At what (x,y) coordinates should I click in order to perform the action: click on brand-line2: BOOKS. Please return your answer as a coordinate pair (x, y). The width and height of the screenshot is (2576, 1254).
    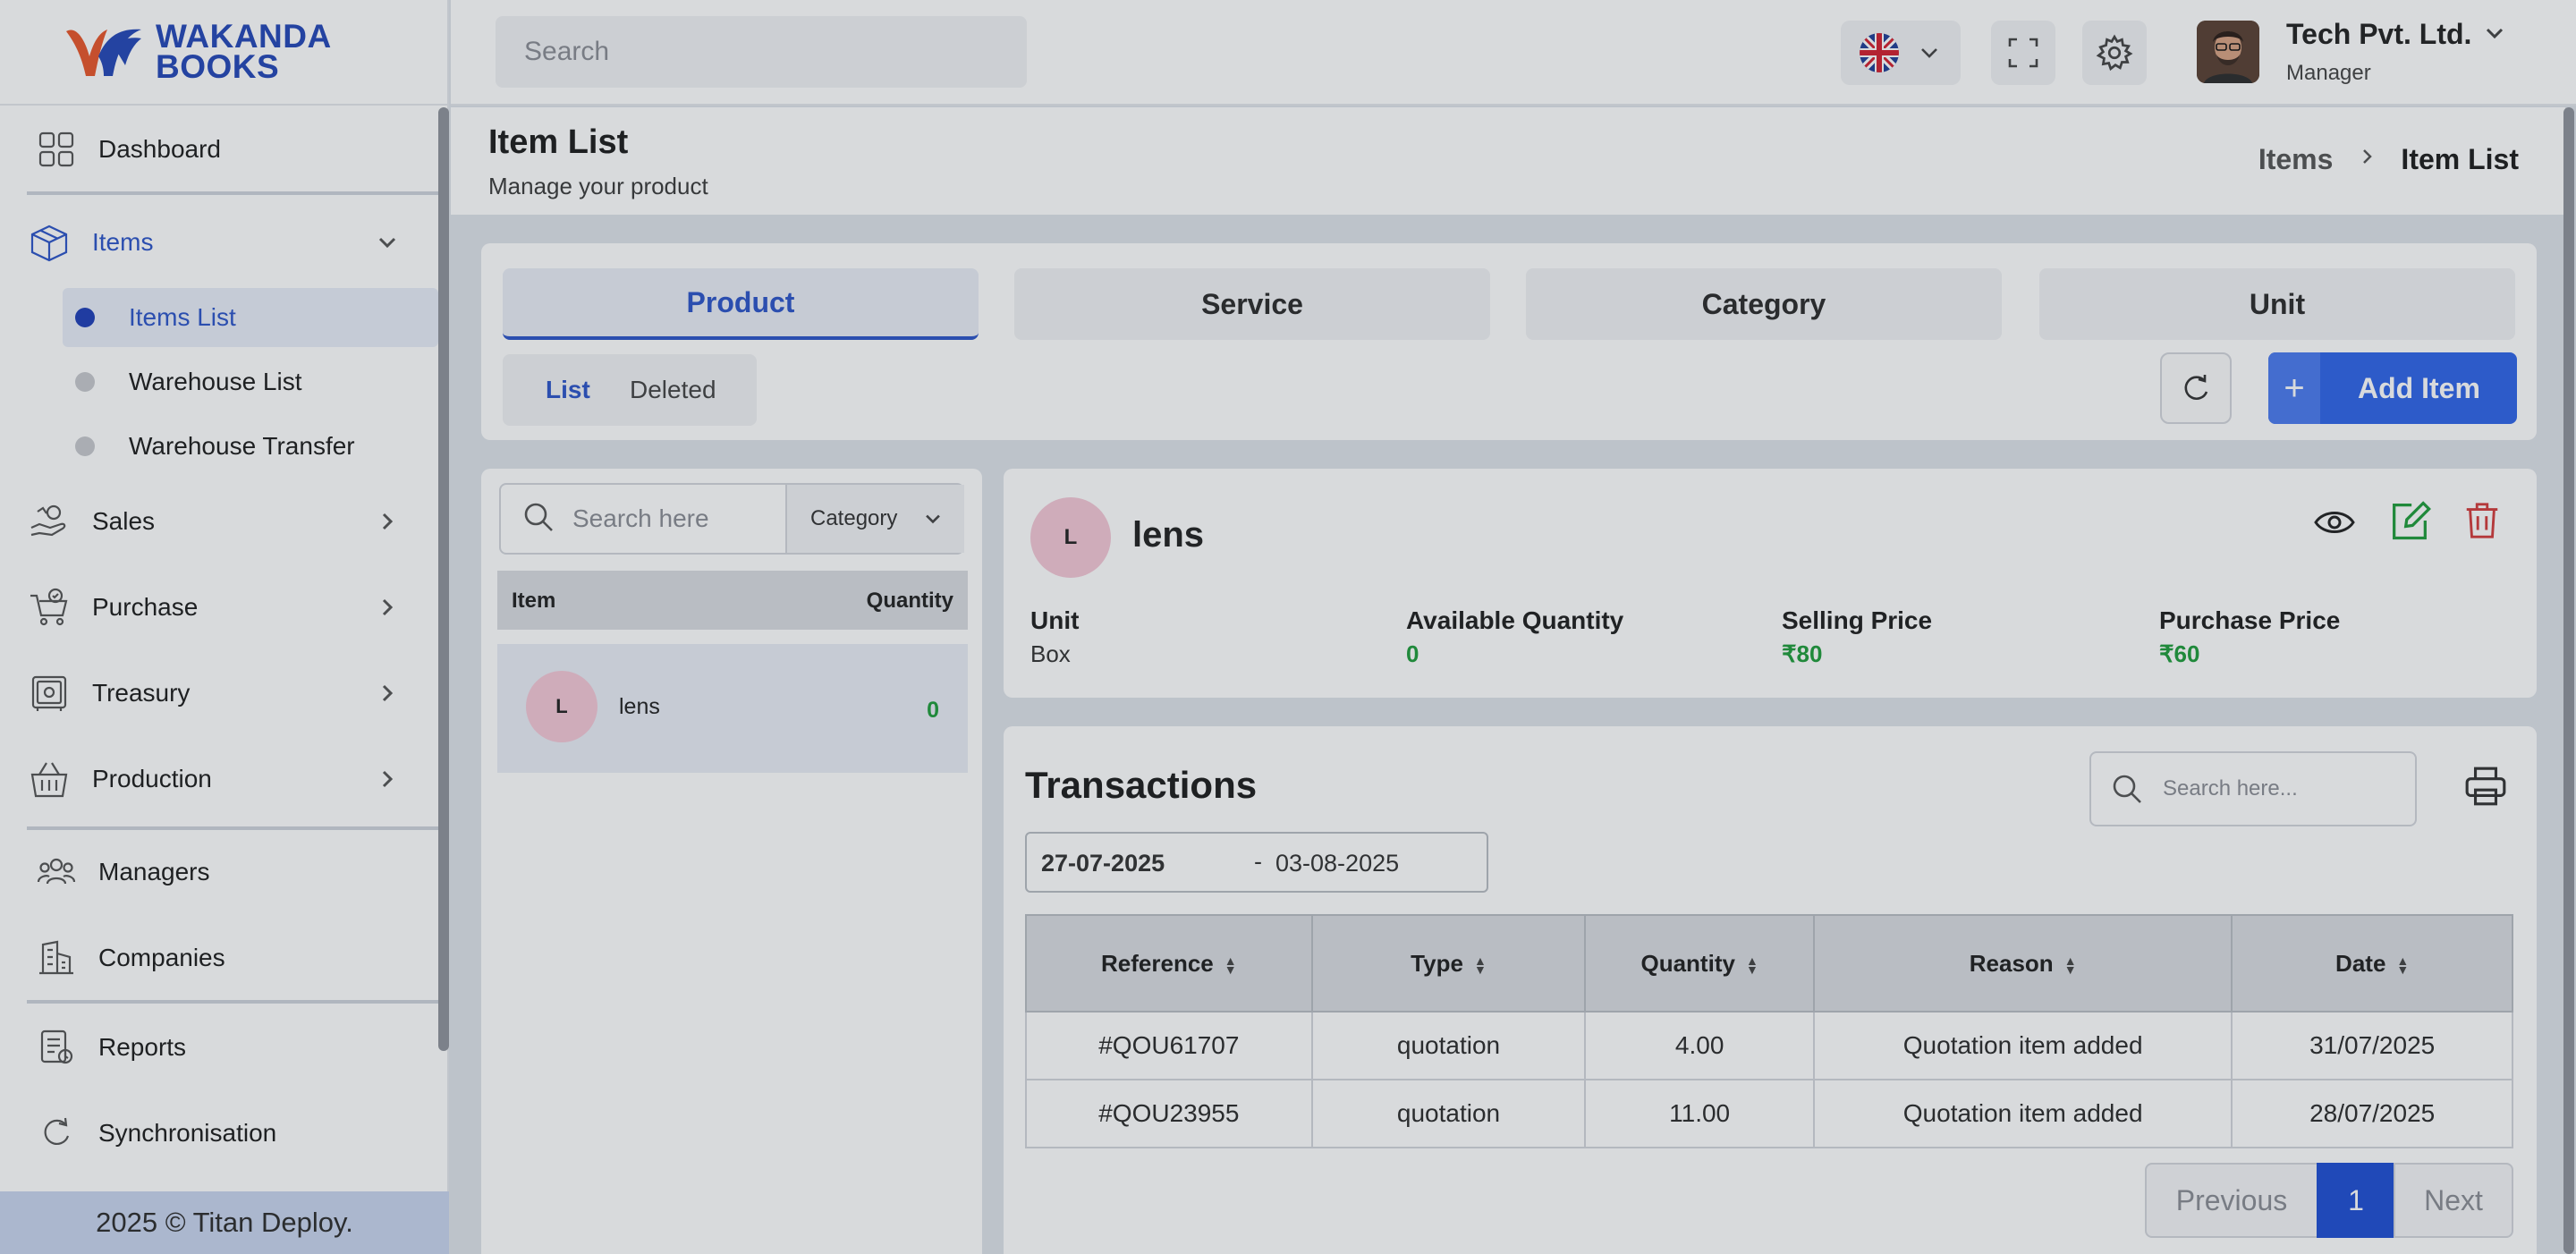
    Looking at the image, I should click on (218, 66).